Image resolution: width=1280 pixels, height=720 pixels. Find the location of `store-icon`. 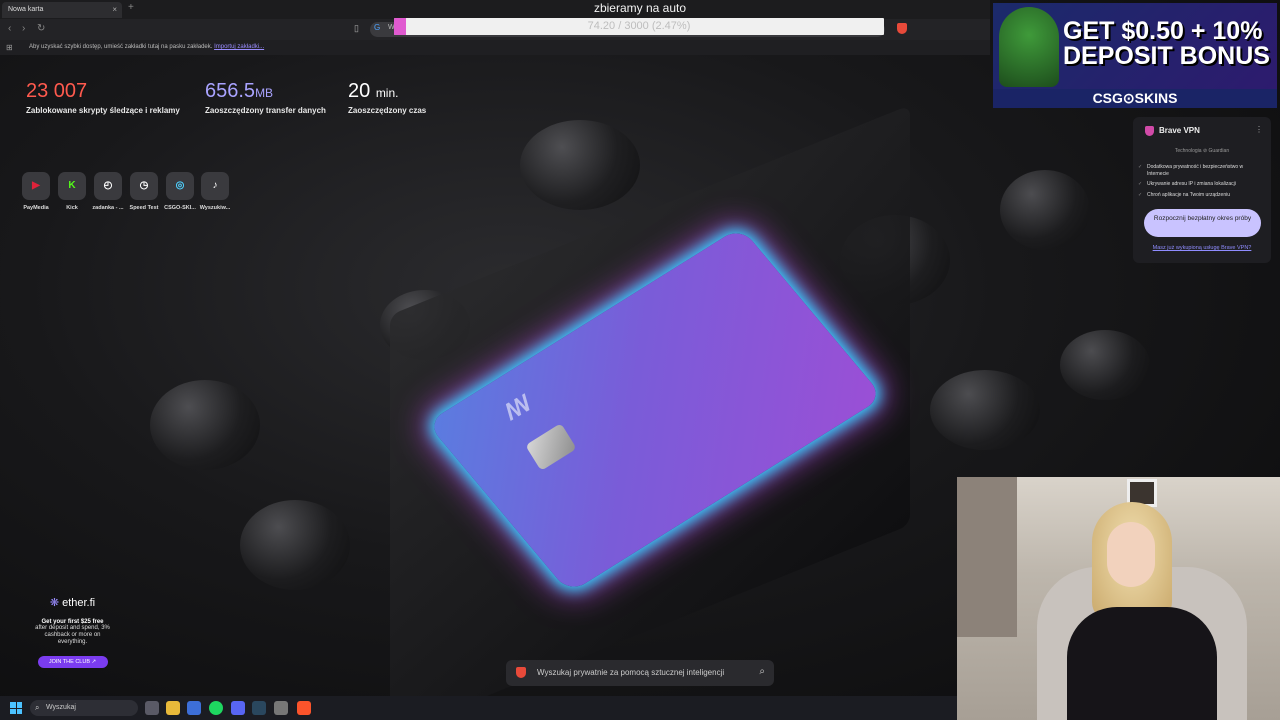

store-icon is located at coordinates (194, 708).